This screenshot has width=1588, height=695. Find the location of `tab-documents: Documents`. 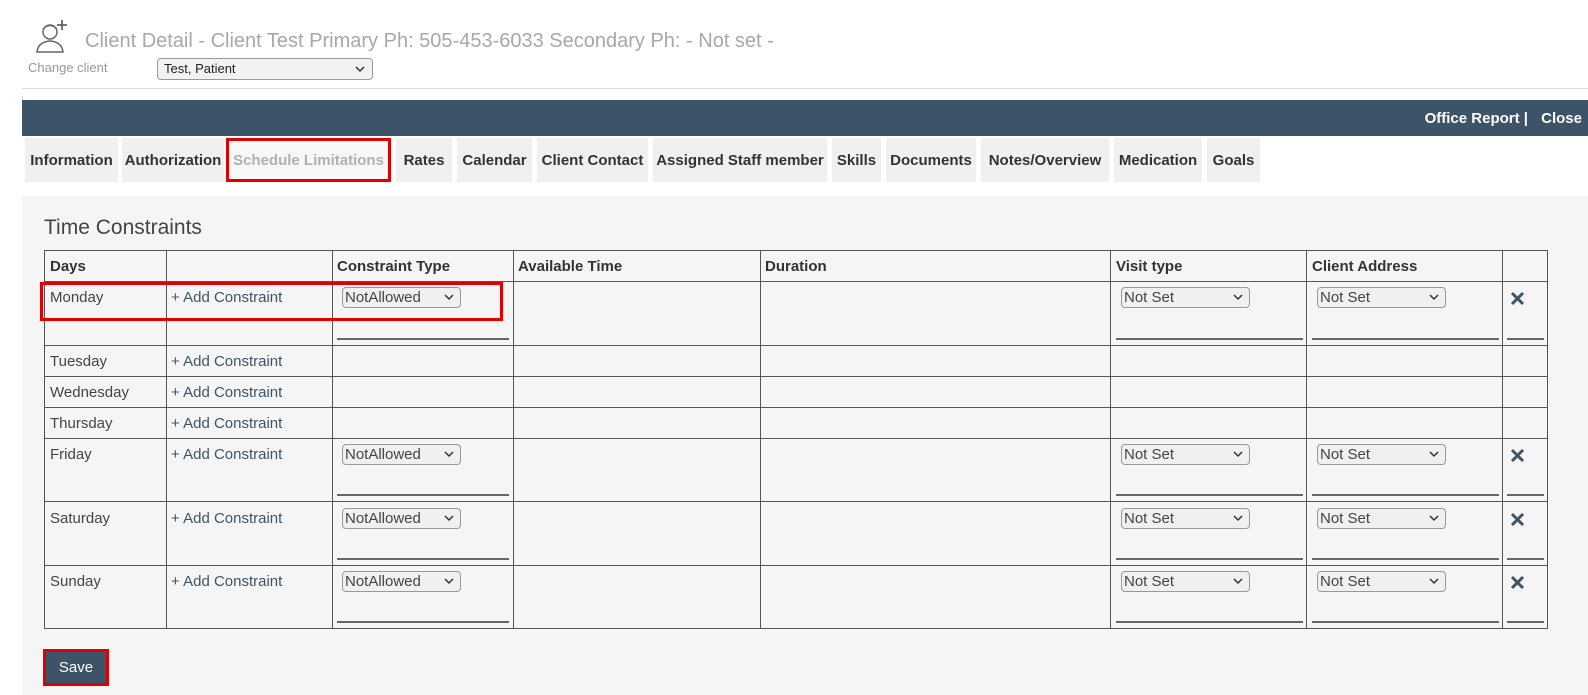

tab-documents: Documents is located at coordinates (931, 160).